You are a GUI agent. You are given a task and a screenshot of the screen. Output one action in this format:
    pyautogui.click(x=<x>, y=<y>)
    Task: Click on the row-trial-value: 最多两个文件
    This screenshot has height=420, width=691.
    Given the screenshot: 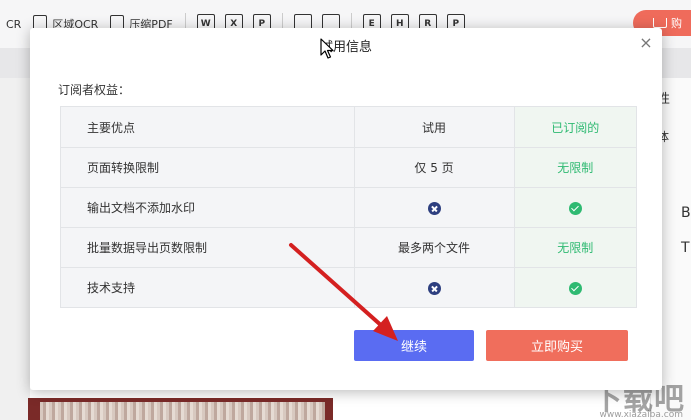 What is the action you would take?
    pyautogui.click(x=434, y=247)
    